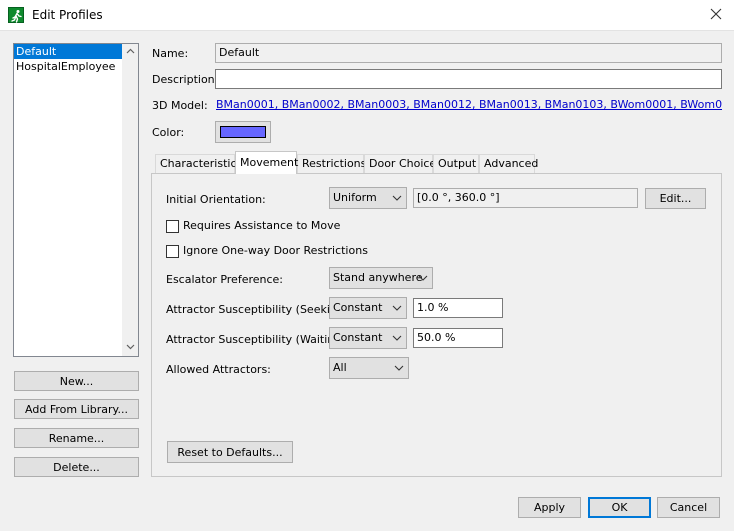 This screenshot has width=734, height=531. What do you see at coordinates (369, 368) in the screenshot?
I see `allowed-attractors-combo: All` at bounding box center [369, 368].